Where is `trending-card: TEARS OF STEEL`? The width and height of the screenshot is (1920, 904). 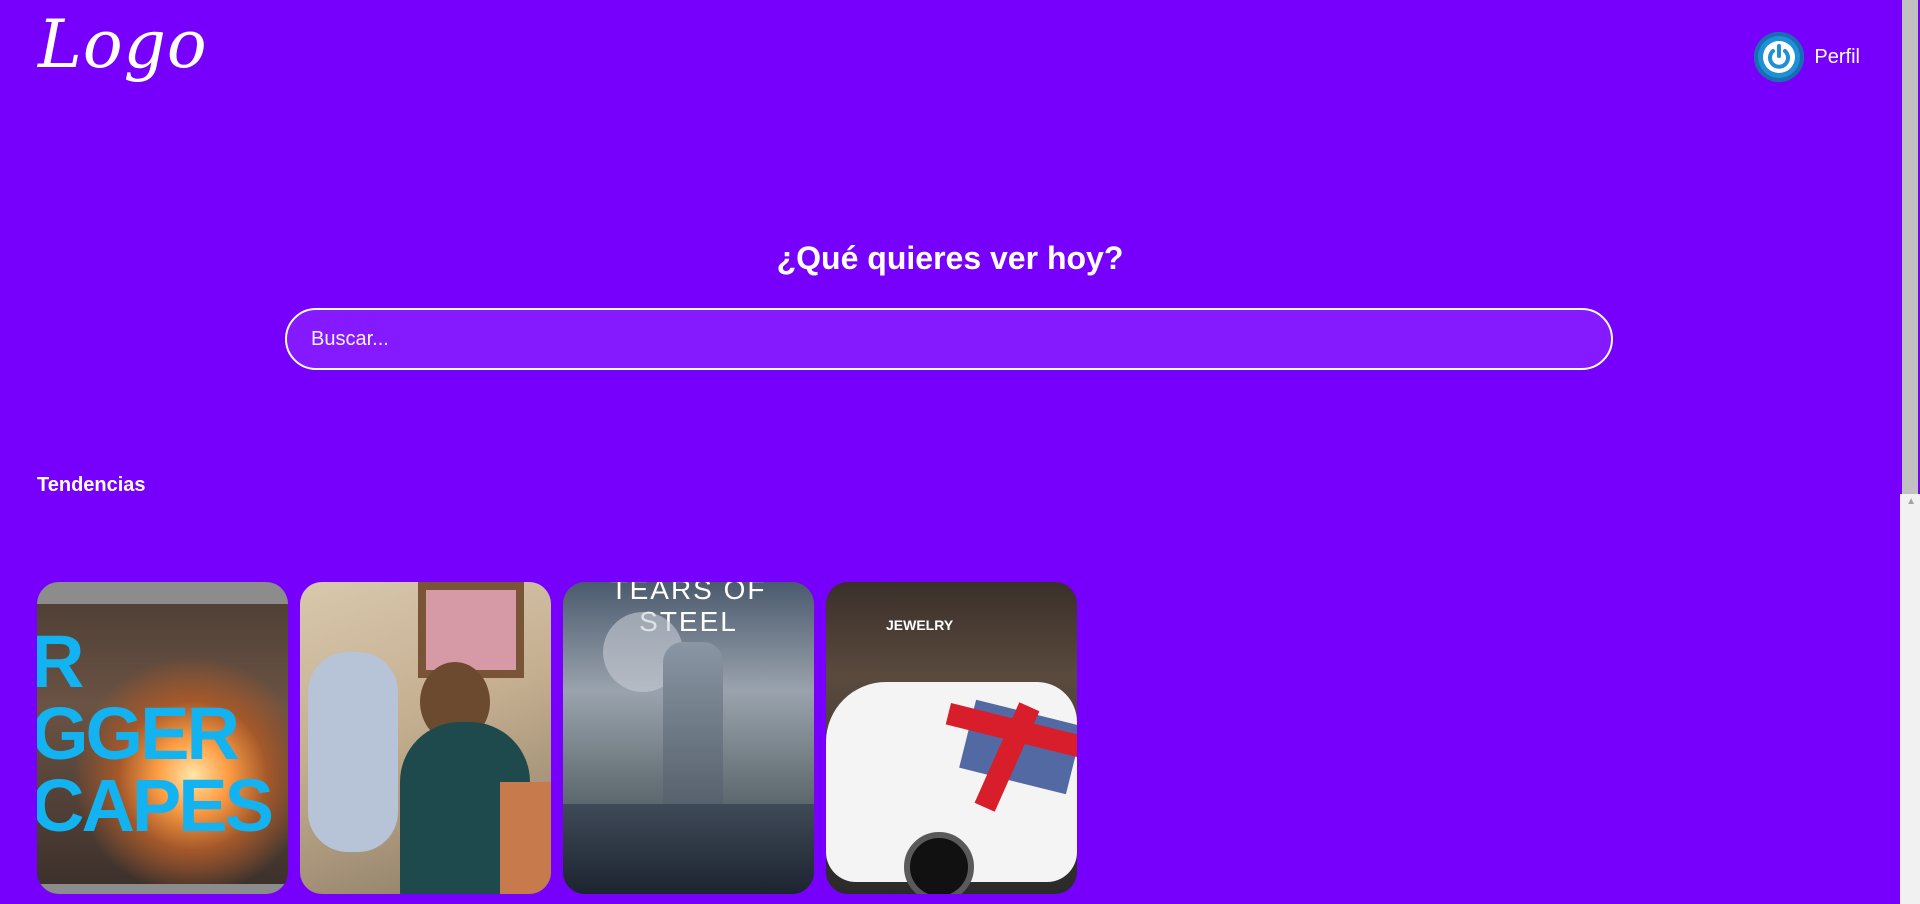
trending-card: TEARS OF STEEL is located at coordinates (688, 738).